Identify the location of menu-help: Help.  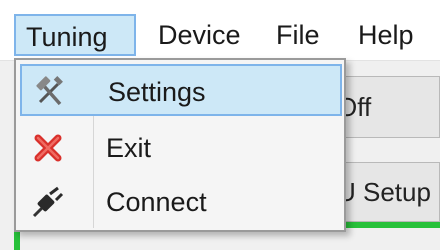
(394, 35).